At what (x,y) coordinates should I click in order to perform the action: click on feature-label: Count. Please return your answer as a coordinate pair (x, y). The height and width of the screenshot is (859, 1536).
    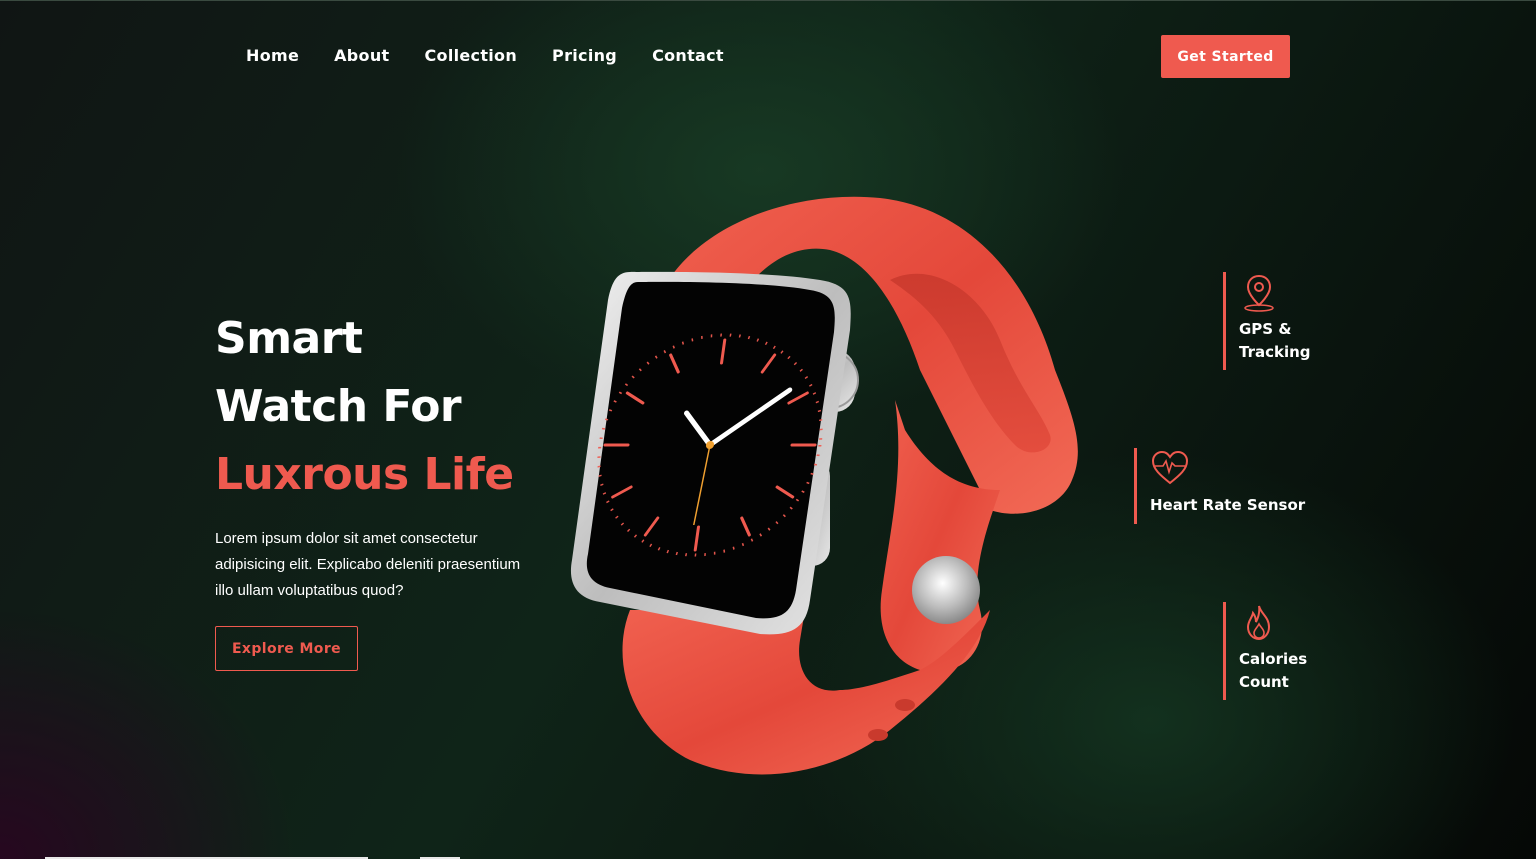
    Looking at the image, I should click on (1264, 682).